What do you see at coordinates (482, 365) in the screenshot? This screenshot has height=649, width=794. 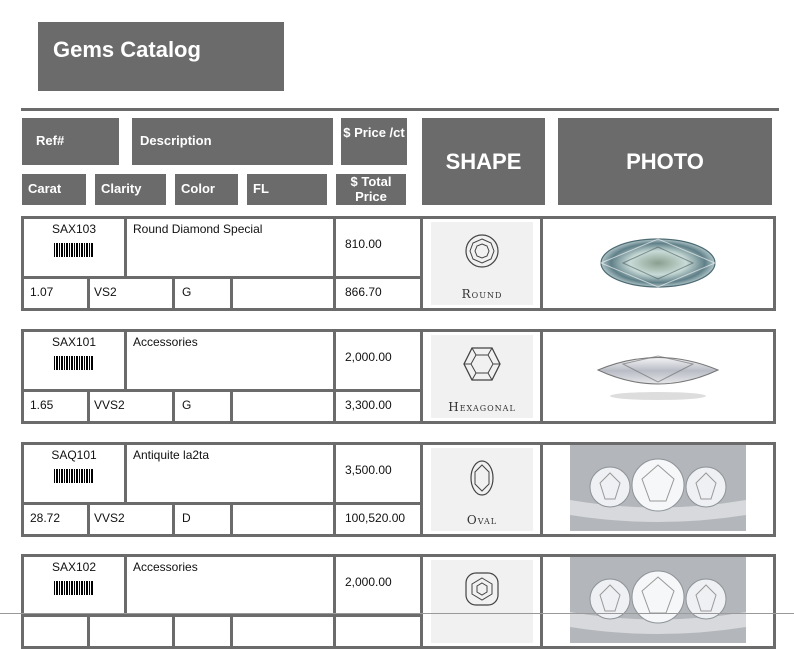 I see `hexagonal-diamond-icon` at bounding box center [482, 365].